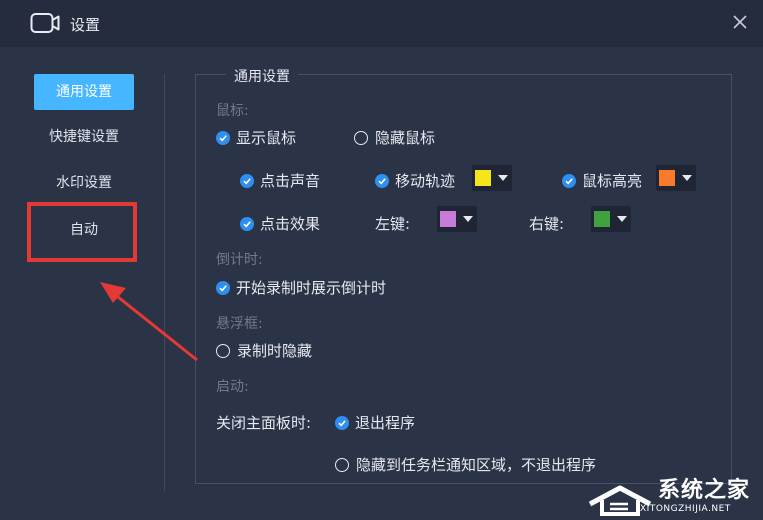 Image resolution: width=763 pixels, height=520 pixels. What do you see at coordinates (685, 509) in the screenshot?
I see `watermark-url: XITONGZHIJIA.NET` at bounding box center [685, 509].